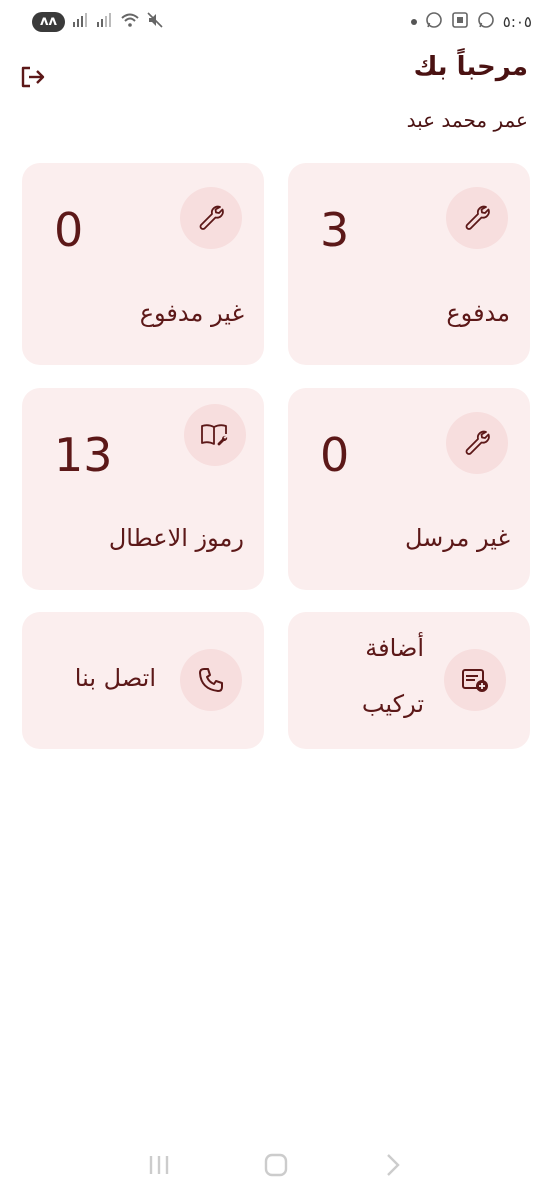 This screenshot has width=552, height=1195. Describe the element at coordinates (478, 313) in the screenshot. I see `card-label: مدفوع` at that location.